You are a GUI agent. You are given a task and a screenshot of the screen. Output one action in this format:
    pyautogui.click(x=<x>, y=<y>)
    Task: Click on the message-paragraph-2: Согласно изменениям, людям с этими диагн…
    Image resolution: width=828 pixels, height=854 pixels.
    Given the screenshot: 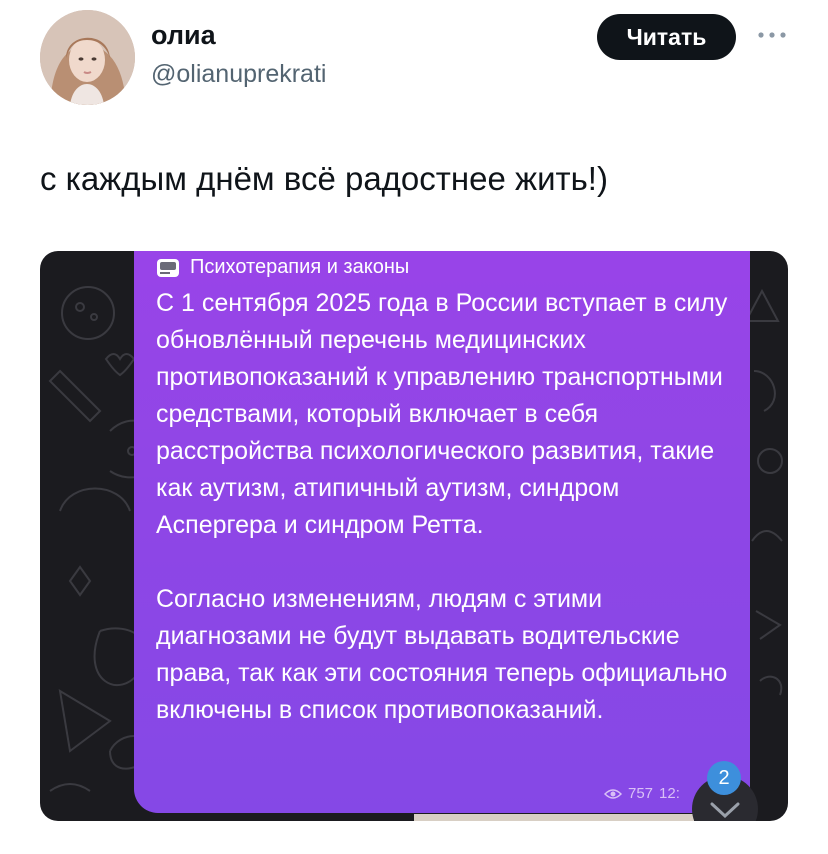 What is the action you would take?
    pyautogui.click(x=442, y=654)
    